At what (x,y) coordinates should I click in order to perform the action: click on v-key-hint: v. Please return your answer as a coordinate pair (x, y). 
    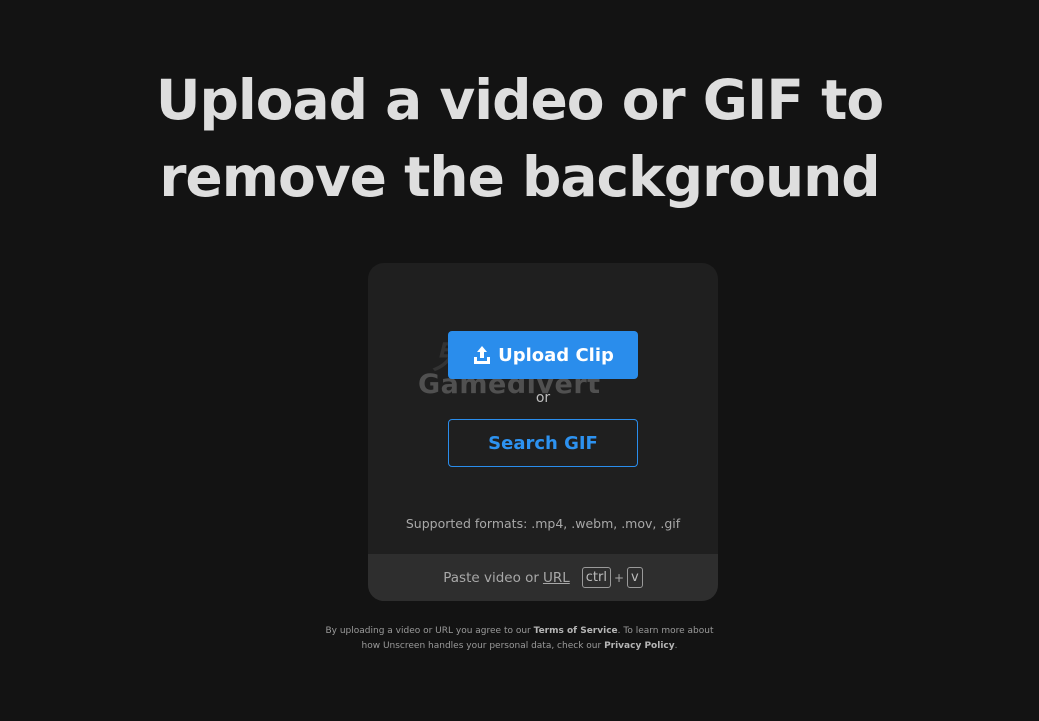
    Looking at the image, I should click on (635, 577).